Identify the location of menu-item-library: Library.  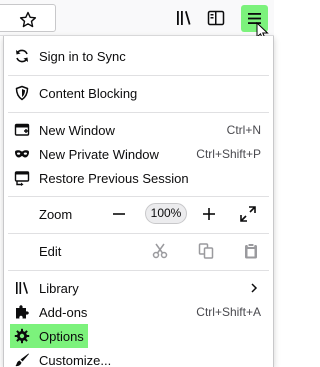
(138, 288).